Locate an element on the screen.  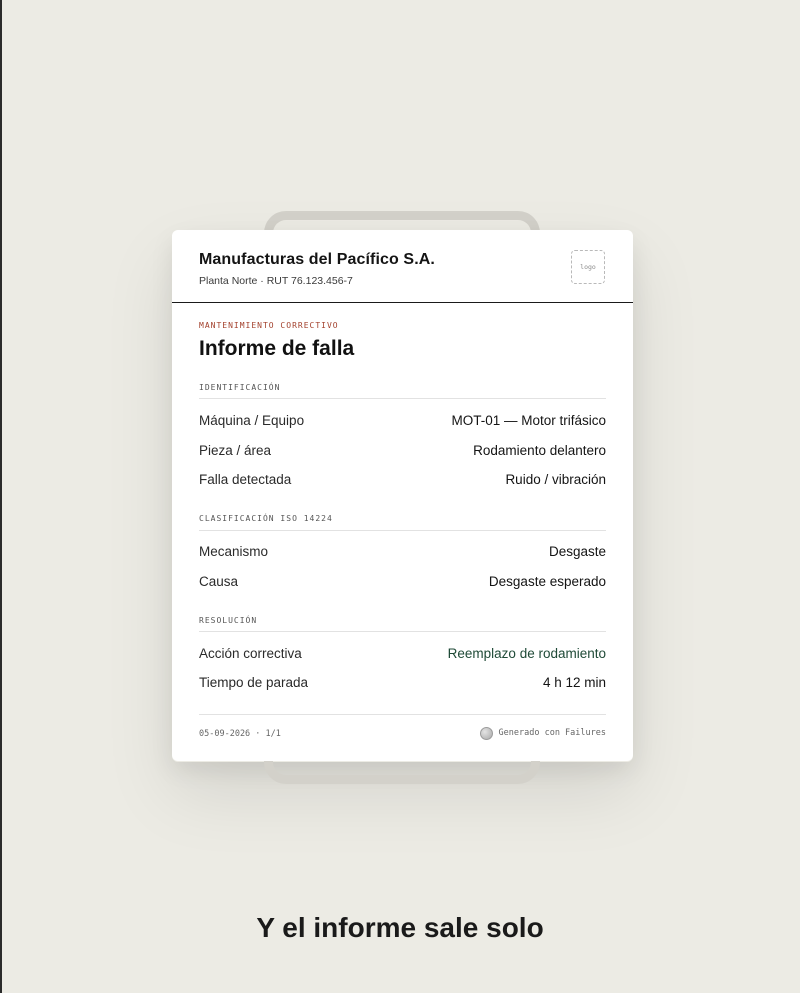
row-value: 4 h 12 min is located at coordinates (574, 682).